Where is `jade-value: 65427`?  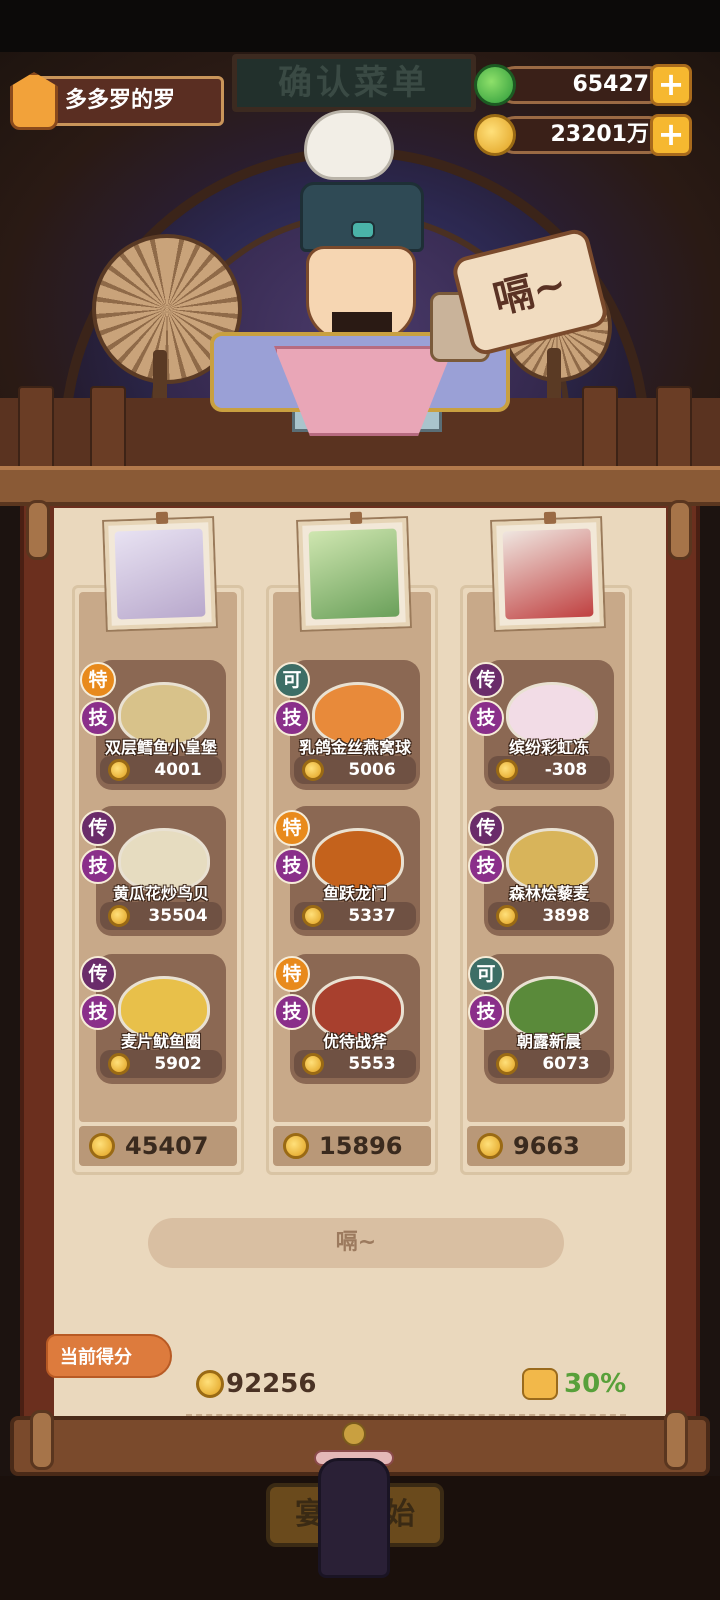
jade-value: 65427 is located at coordinates (582, 85).